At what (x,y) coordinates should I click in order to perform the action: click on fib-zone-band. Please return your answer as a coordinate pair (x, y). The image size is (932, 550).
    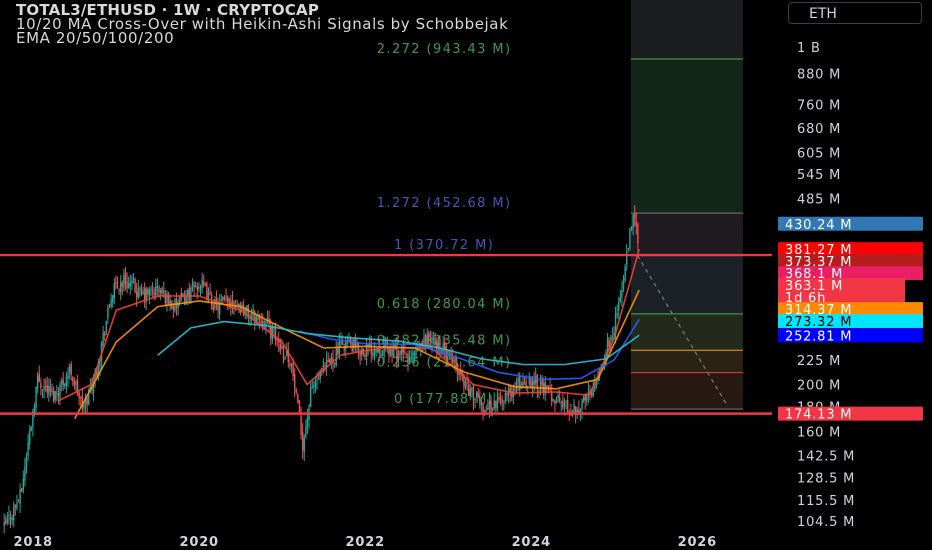
    Looking at the image, I should click on (686, 391).